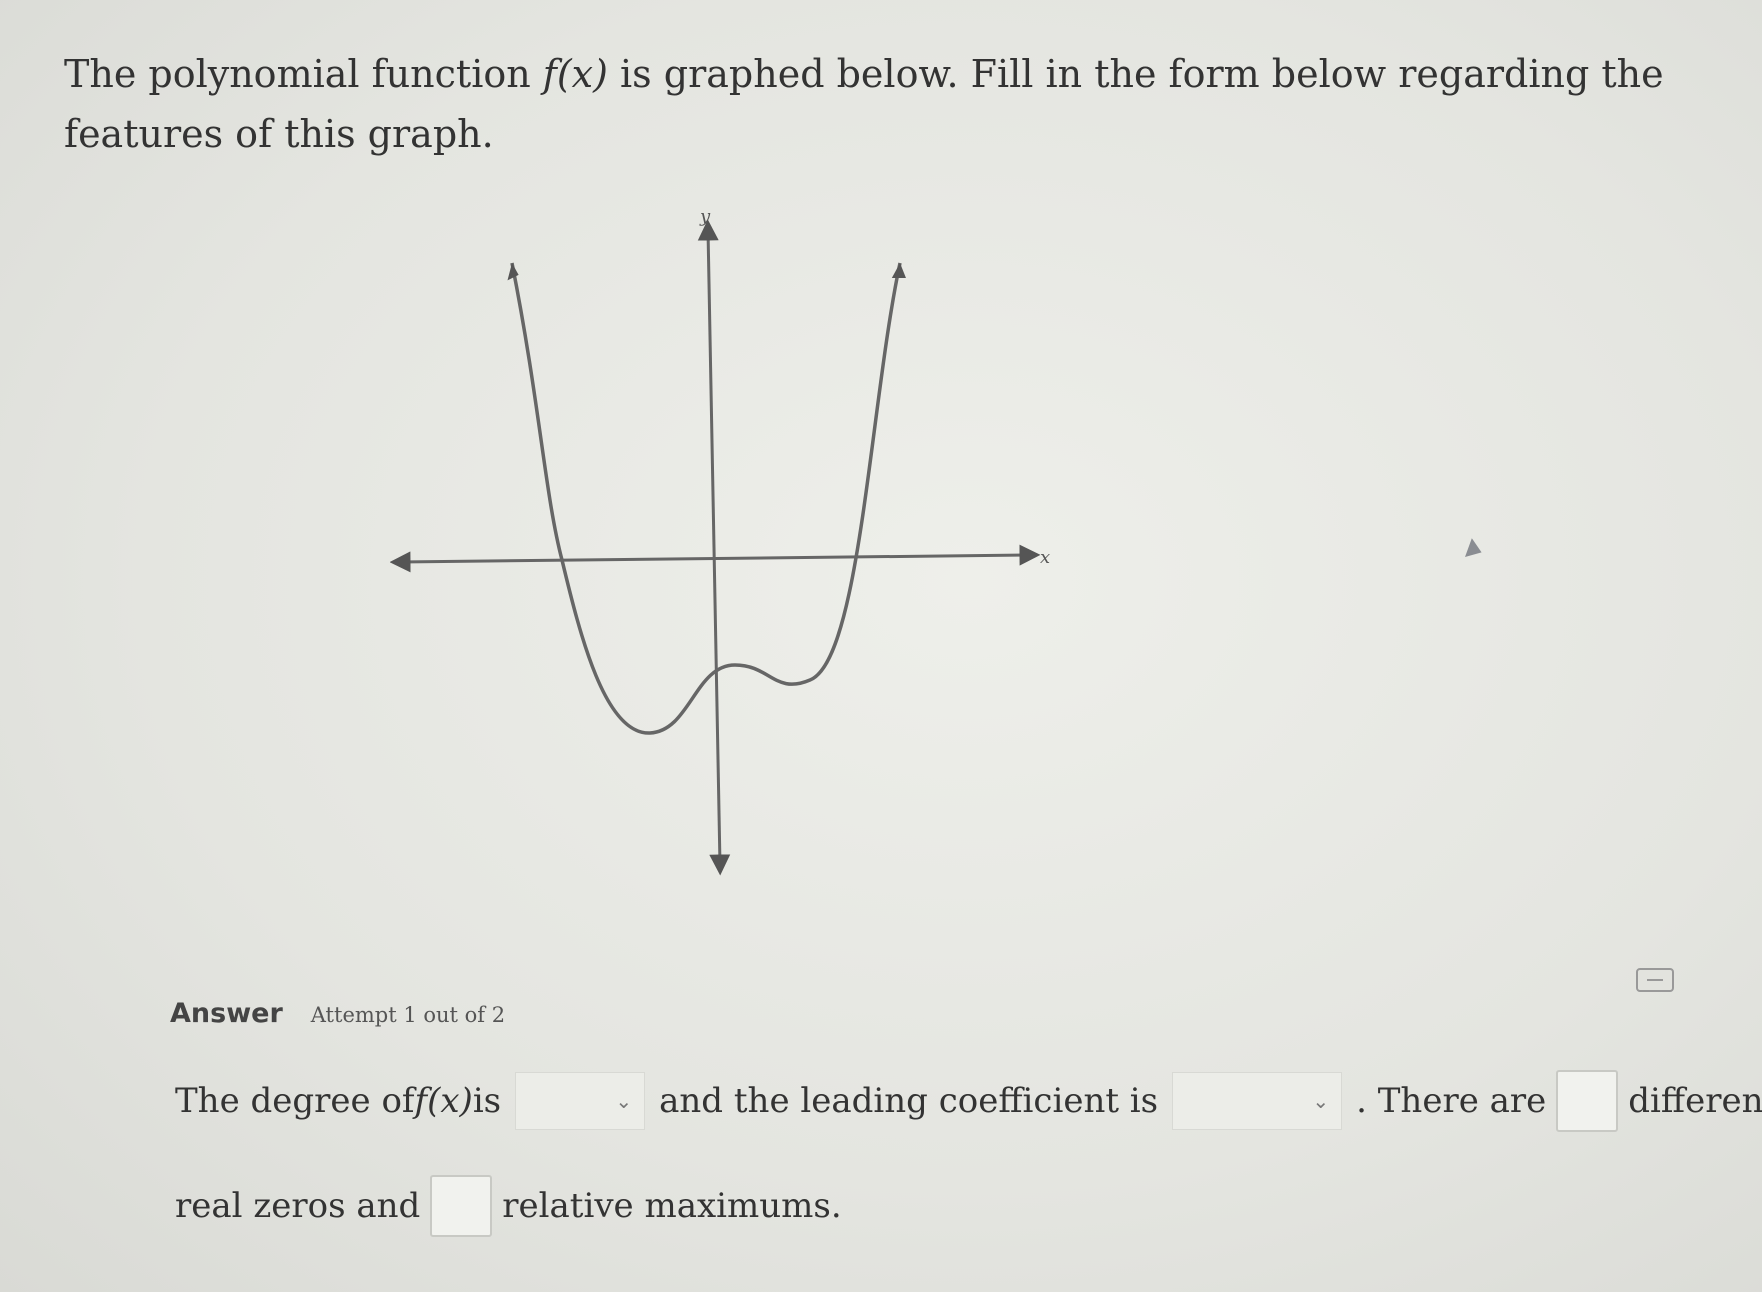 This screenshot has width=1762, height=1292. Describe the element at coordinates (513, 272) in the screenshot. I see `curve-left-arrow` at that location.